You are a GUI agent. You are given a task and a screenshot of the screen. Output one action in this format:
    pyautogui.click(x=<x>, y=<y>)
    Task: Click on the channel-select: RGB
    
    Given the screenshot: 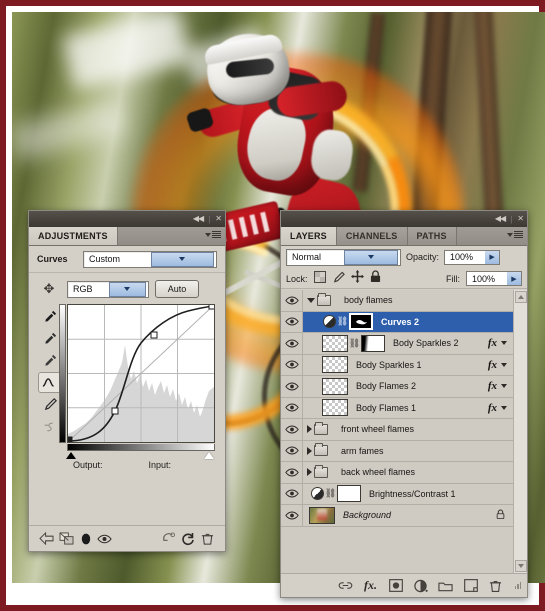 What is the action you would take?
    pyautogui.click(x=108, y=289)
    